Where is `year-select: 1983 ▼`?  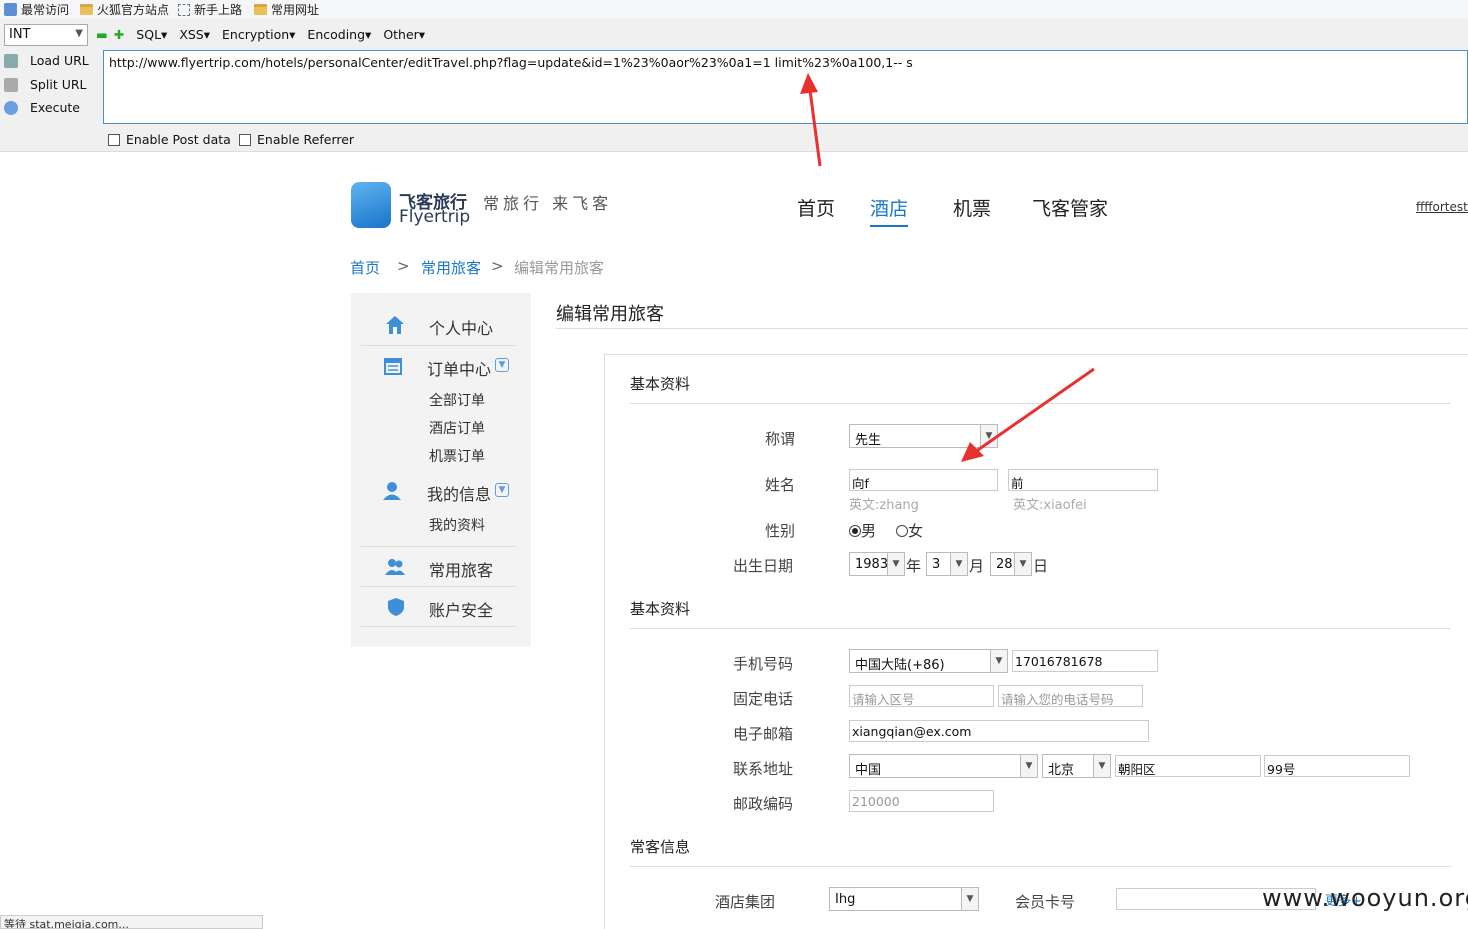 year-select: 1983 ▼ is located at coordinates (877, 564).